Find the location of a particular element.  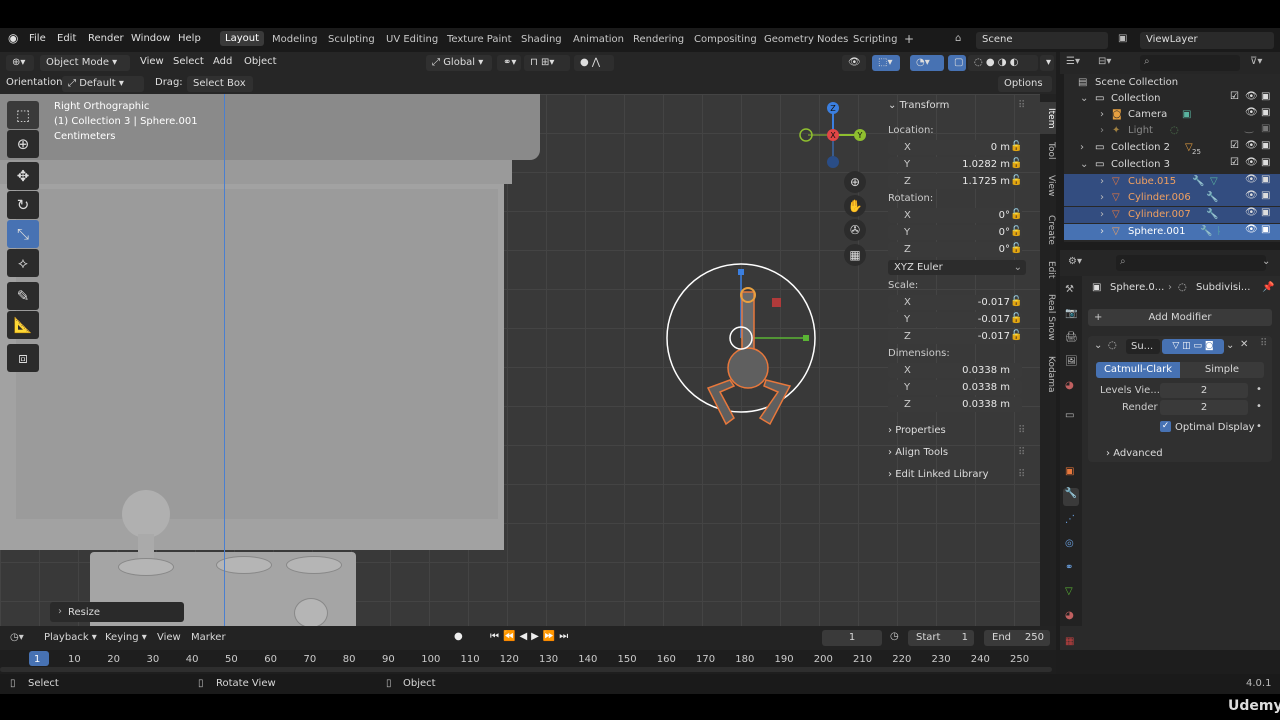

current-frame-field: 1 is located at coordinates (852, 638).